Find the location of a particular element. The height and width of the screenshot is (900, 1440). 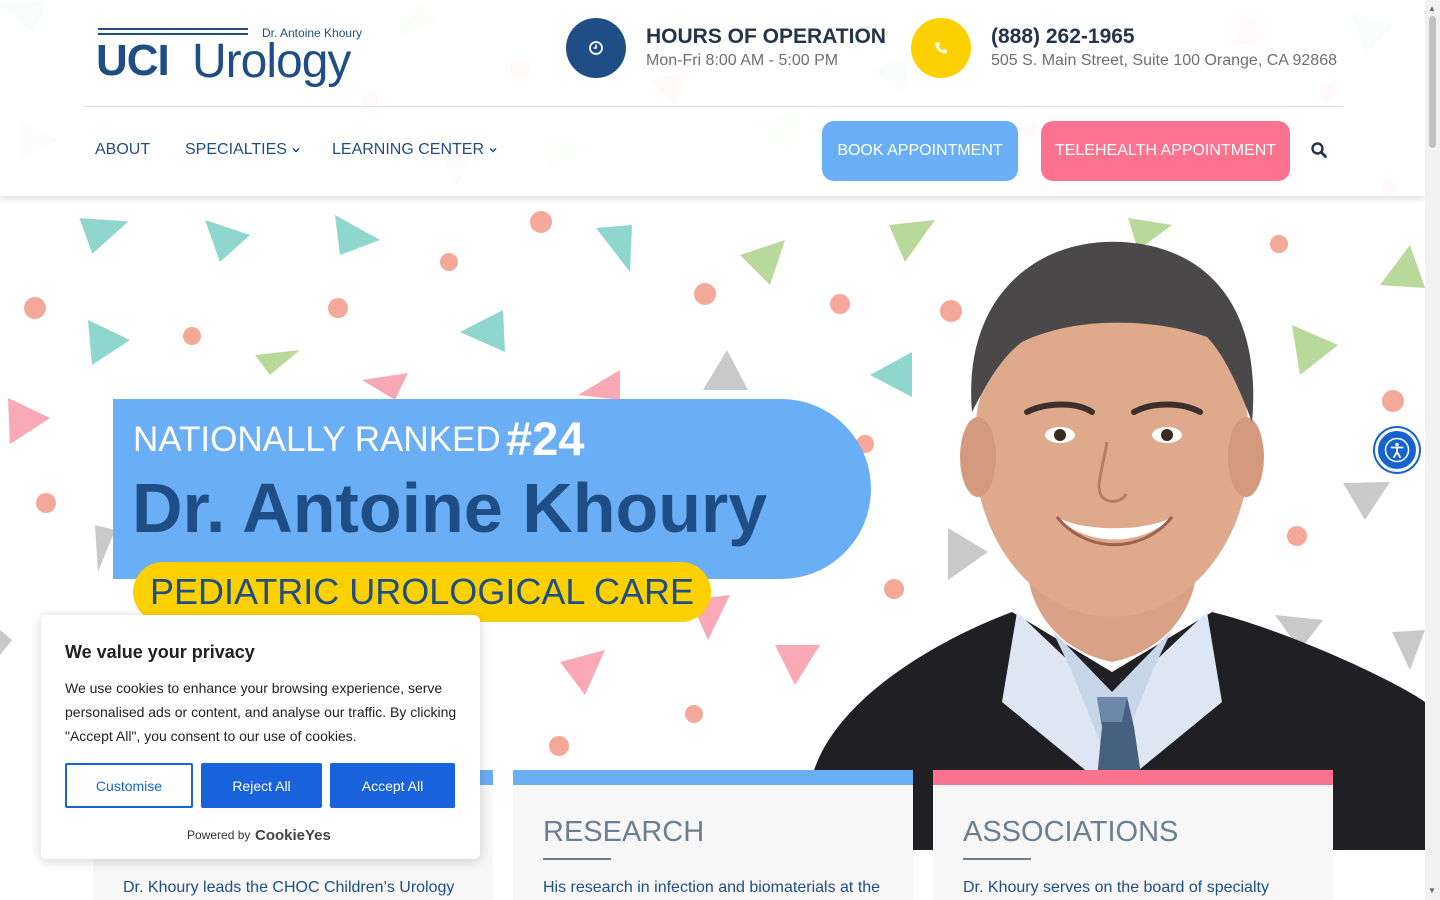

rank-label: NATIONALLY RANKED is located at coordinates (317, 439).